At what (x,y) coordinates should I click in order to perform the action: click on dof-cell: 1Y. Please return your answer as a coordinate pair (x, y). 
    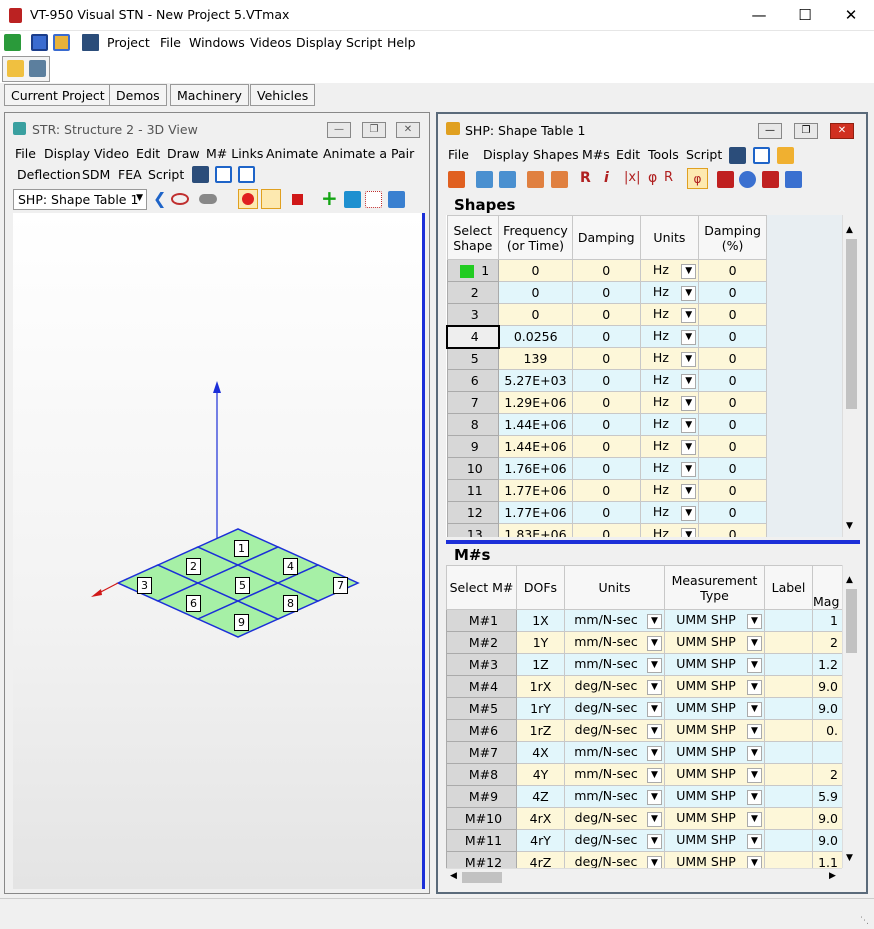
    Looking at the image, I should click on (540, 642).